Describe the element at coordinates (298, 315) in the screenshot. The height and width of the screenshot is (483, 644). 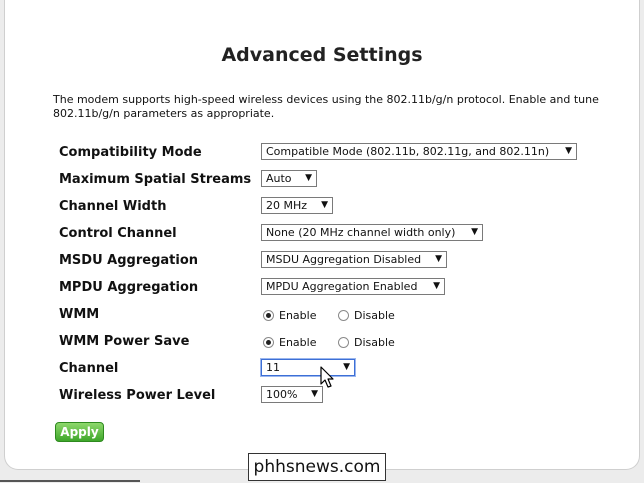
I see `wmm-enable-label: Enable` at that location.